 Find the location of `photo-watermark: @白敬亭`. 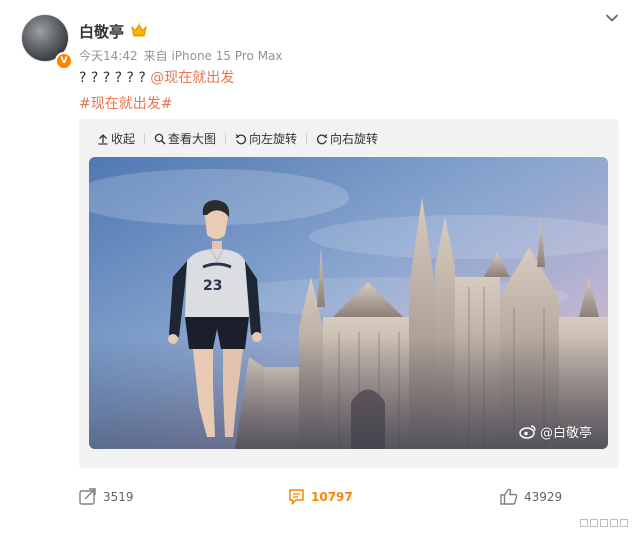

photo-watermark: @白敬亭 is located at coordinates (555, 431).